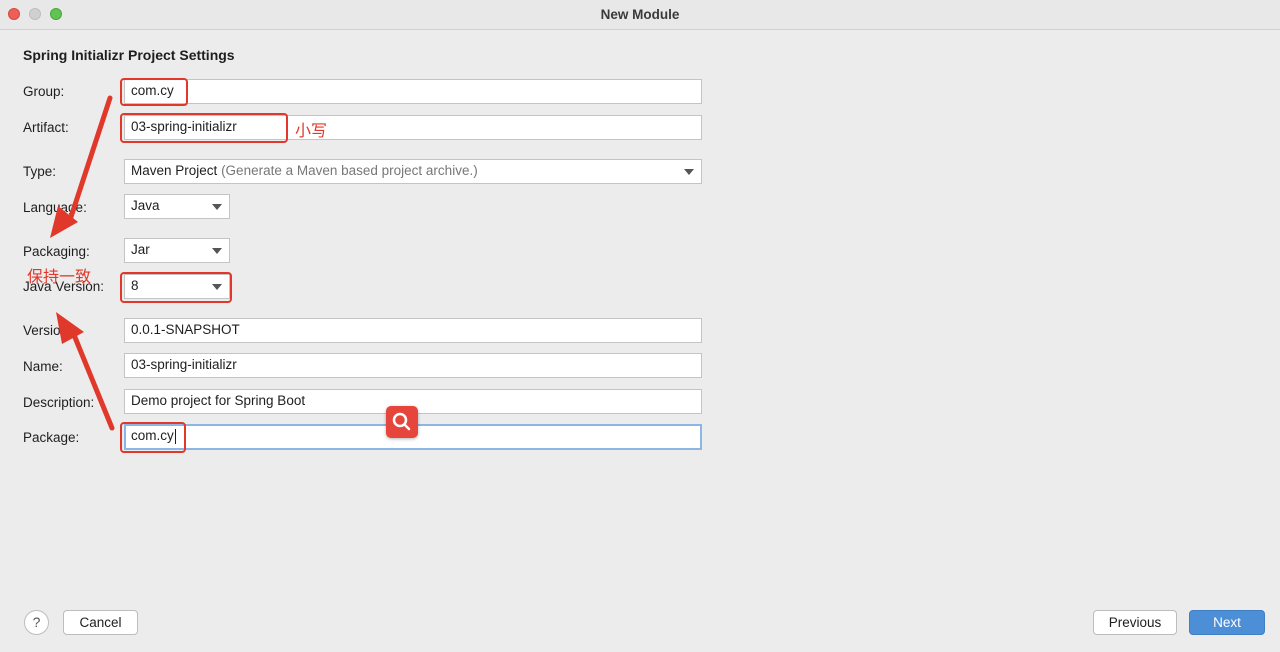 The height and width of the screenshot is (652, 1280). What do you see at coordinates (185, 329) in the screenshot?
I see `version-value: 0.0.1-SNAPSHOT` at bounding box center [185, 329].